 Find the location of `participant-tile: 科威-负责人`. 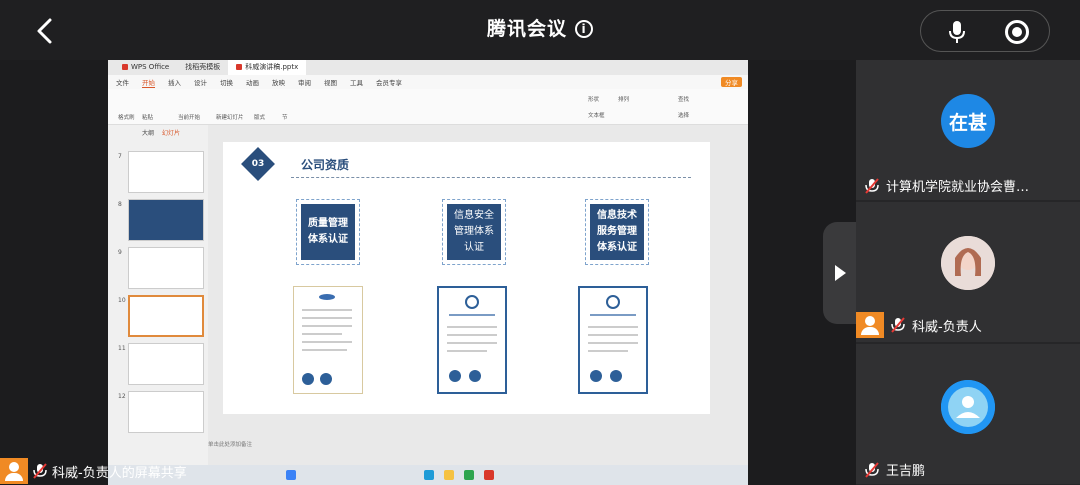

participant-tile: 科威-负责人 is located at coordinates (968, 272).